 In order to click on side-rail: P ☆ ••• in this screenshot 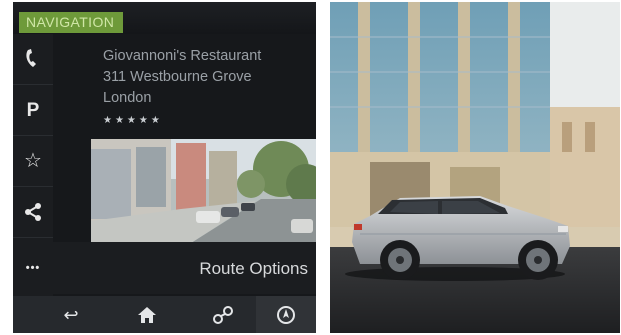, I will do `click(33, 165)`.